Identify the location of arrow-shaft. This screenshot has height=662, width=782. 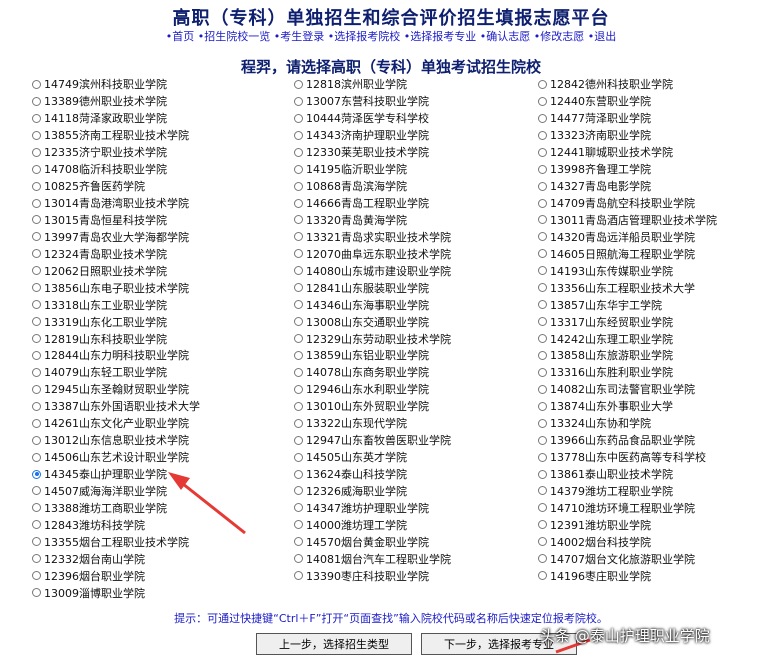
(211, 506).